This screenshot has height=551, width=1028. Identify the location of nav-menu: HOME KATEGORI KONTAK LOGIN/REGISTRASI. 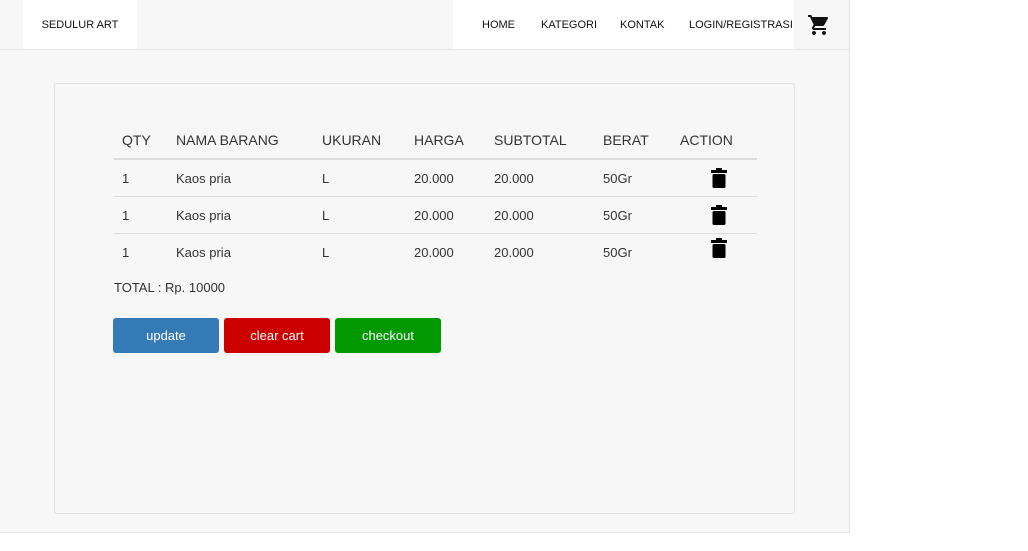
(623, 24).